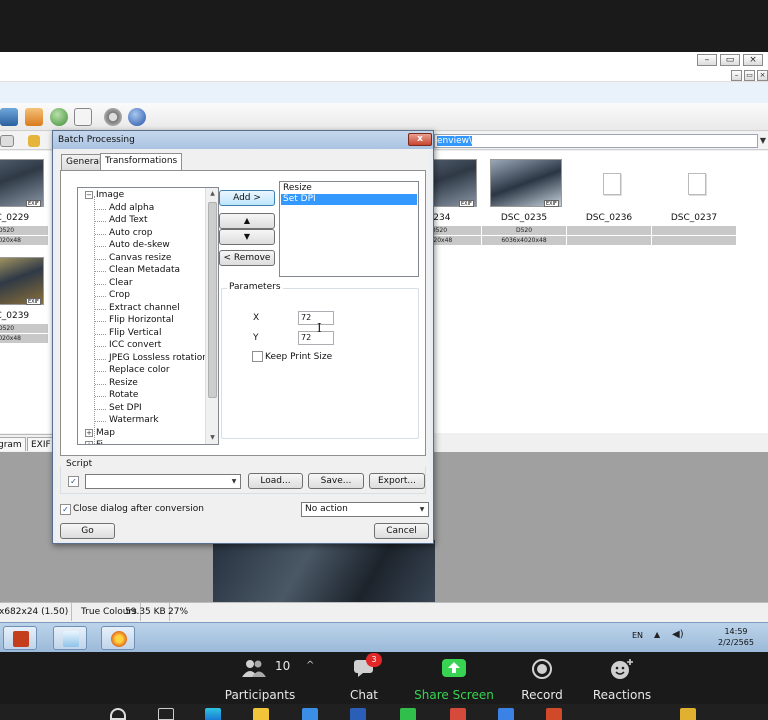 The width and height of the screenshot is (768, 720). Describe the element at coordinates (622, 669) in the screenshot. I see `reactions-icon` at that location.